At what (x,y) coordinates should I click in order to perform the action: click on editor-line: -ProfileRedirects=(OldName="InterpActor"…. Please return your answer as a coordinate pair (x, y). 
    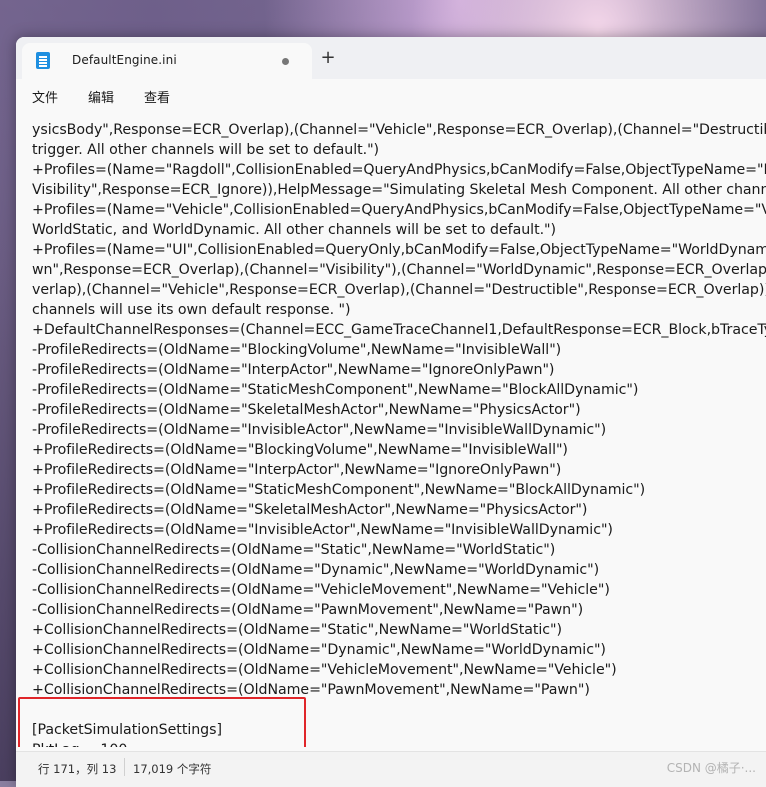
    Looking at the image, I should click on (293, 370).